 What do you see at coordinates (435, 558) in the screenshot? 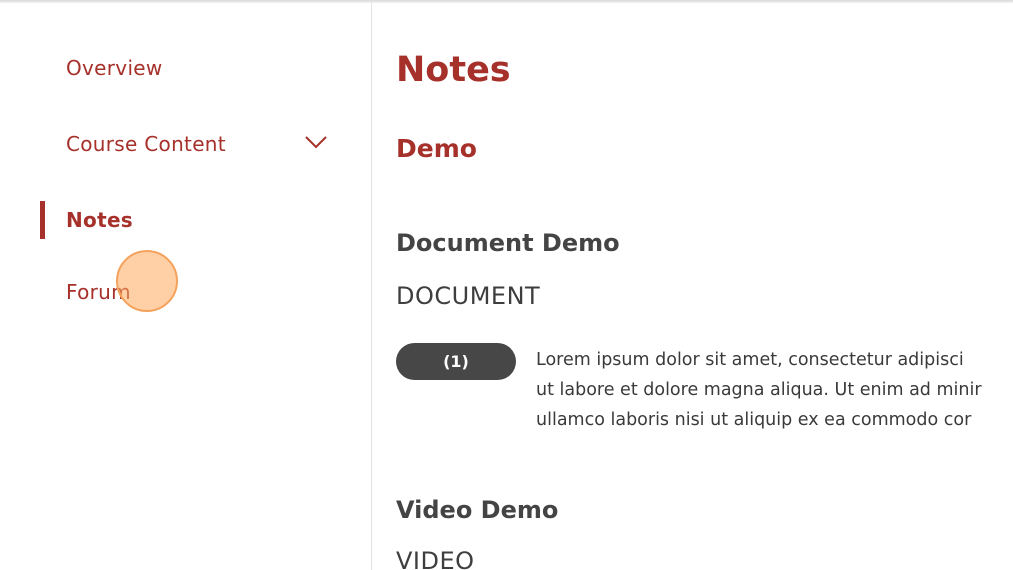
I see `item-type: VIDEO` at bounding box center [435, 558].